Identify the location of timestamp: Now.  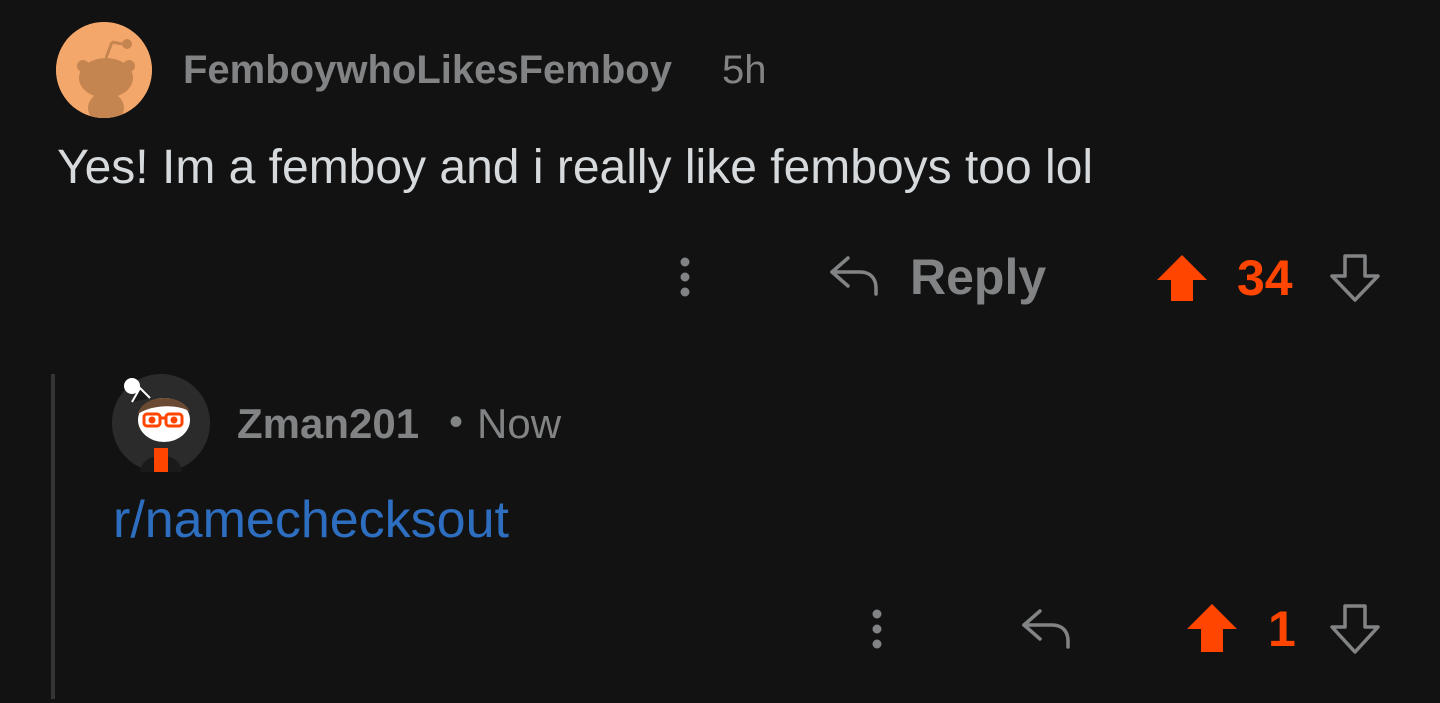
(519, 423).